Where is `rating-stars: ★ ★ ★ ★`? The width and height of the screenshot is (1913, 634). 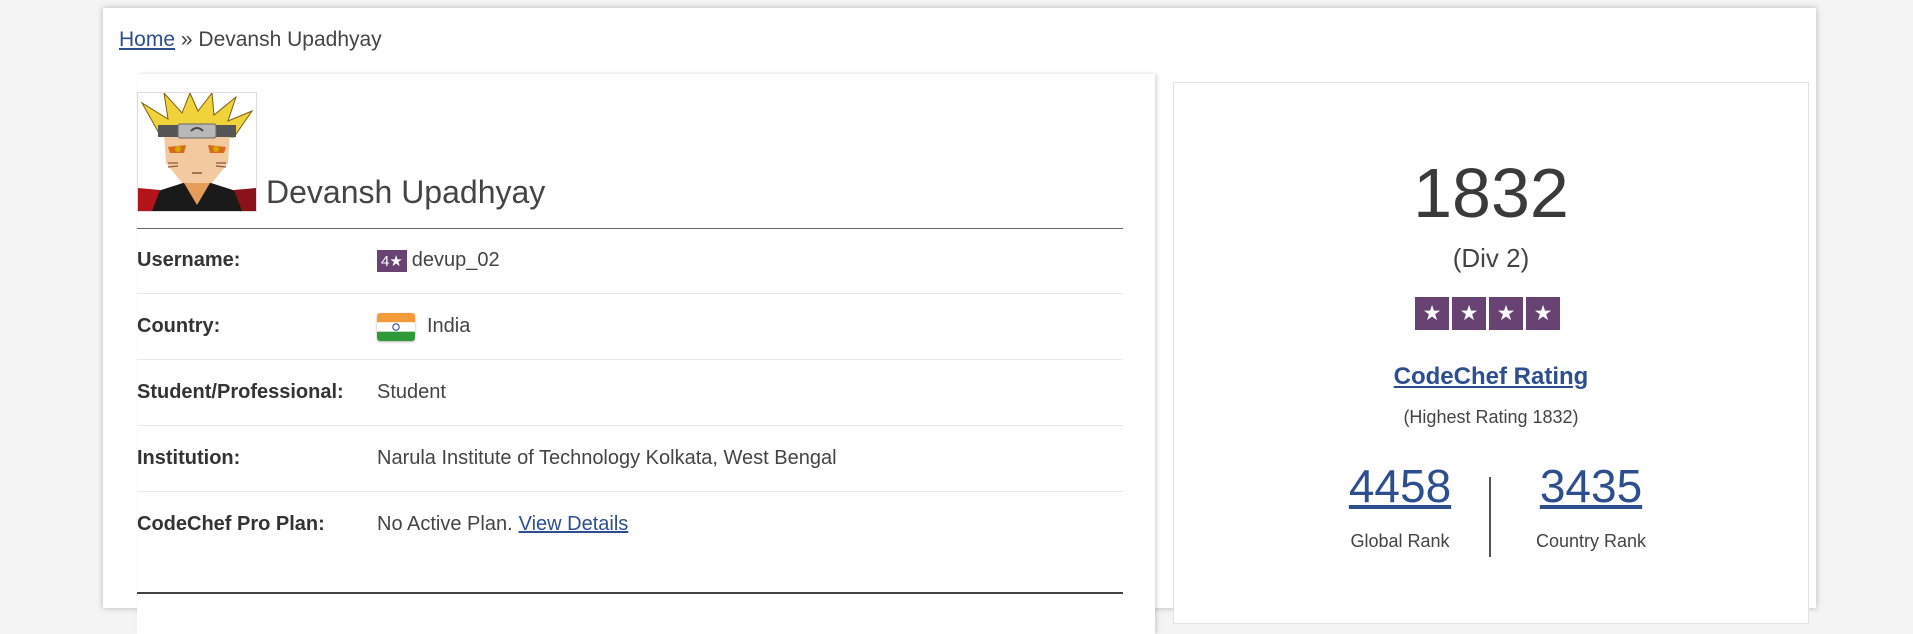
rating-stars: ★ ★ ★ ★ is located at coordinates (1487, 313).